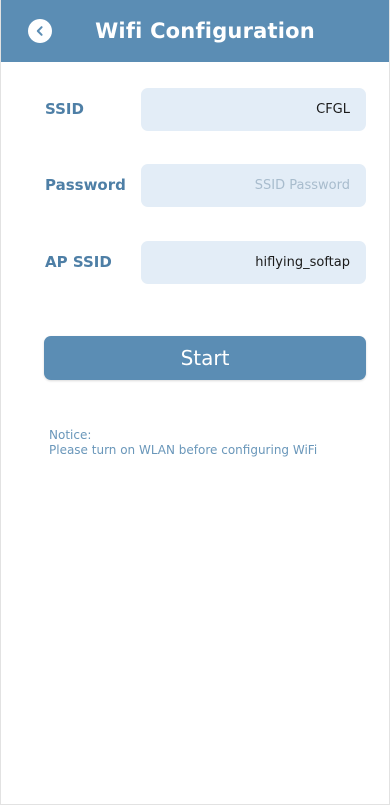  I want to click on ap-ssid-label: AP SSID, so click(78, 262).